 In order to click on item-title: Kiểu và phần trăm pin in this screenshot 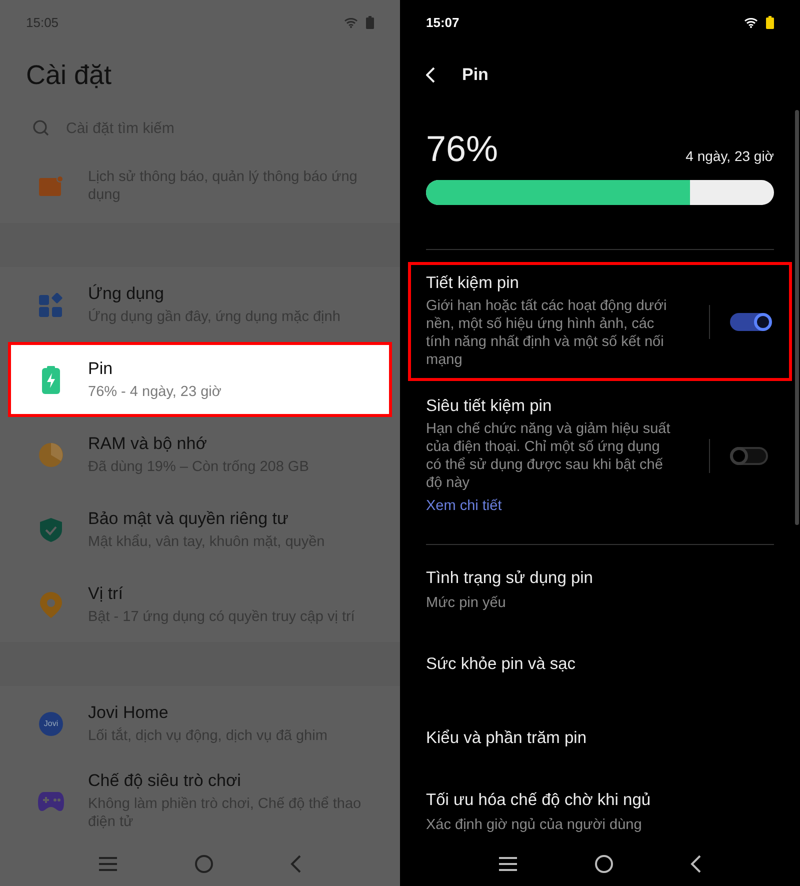, I will do `click(507, 738)`.